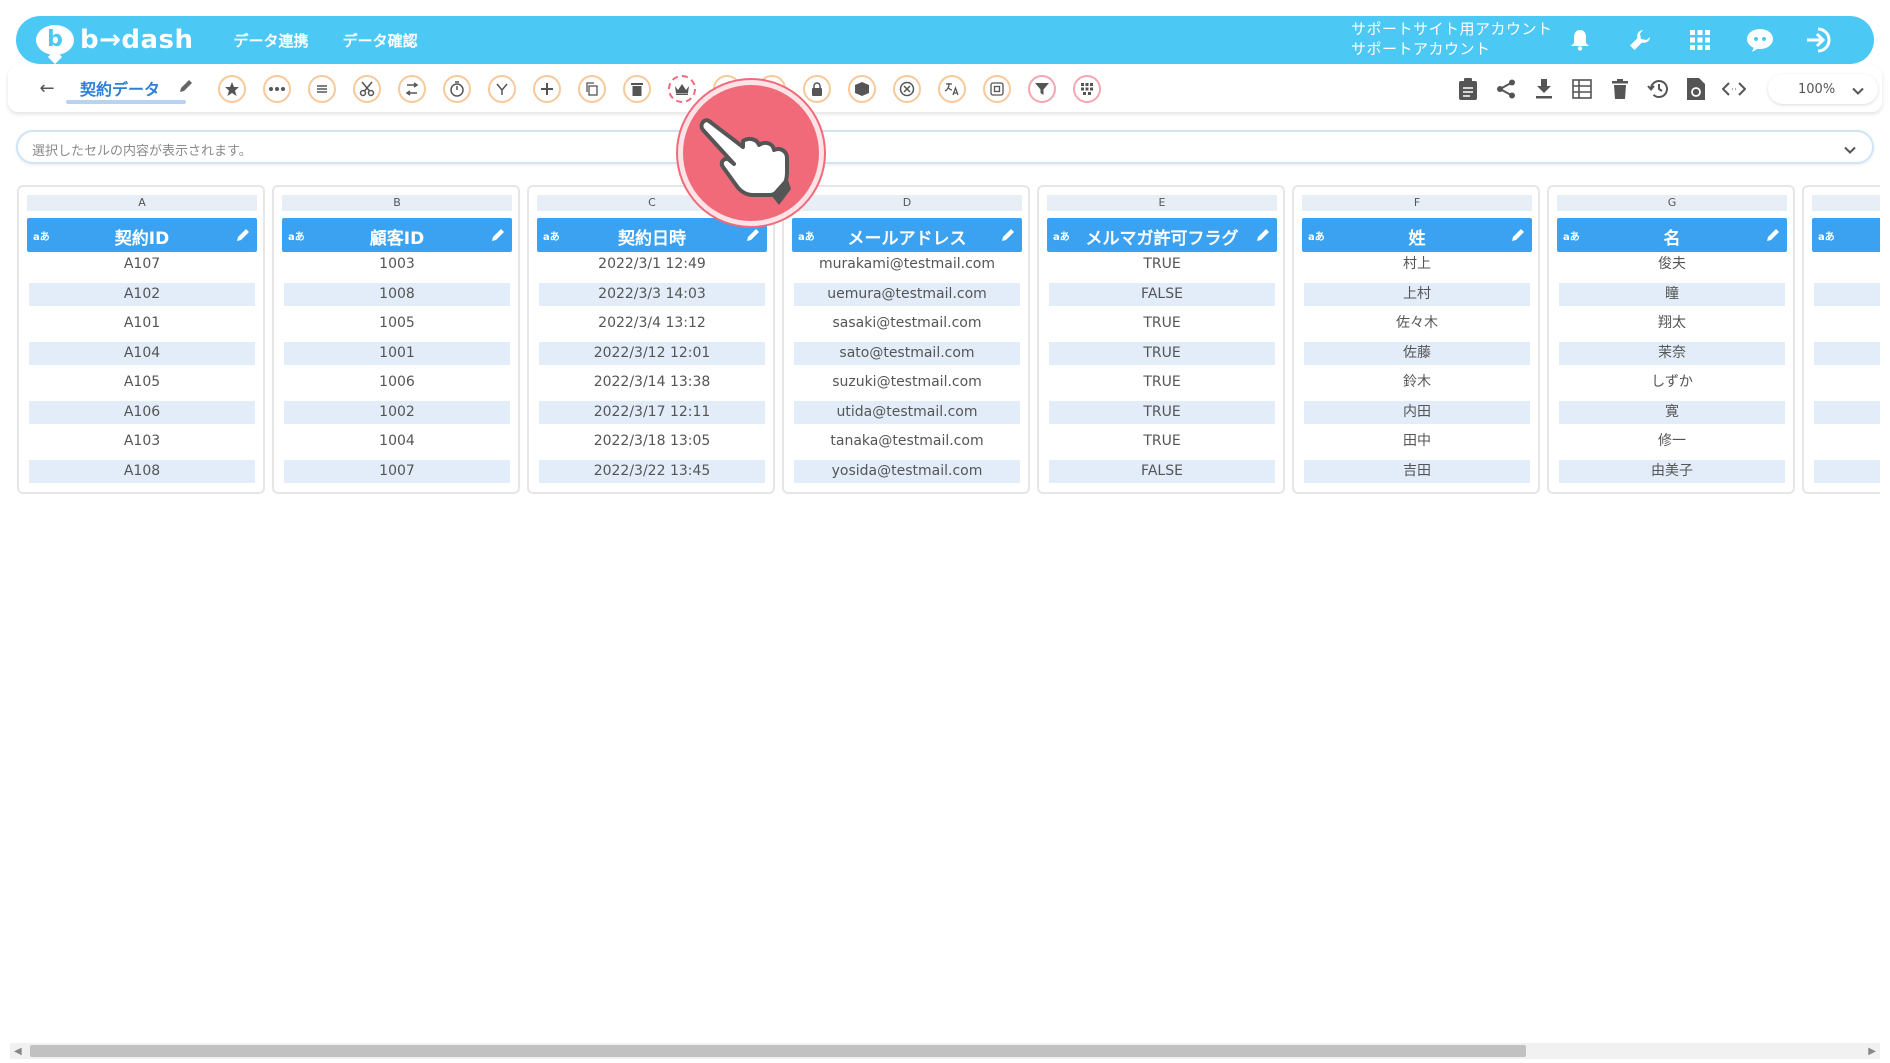  What do you see at coordinates (652, 471) in the screenshot?
I see `table-cell: 2022/3/22 13:45` at bounding box center [652, 471].